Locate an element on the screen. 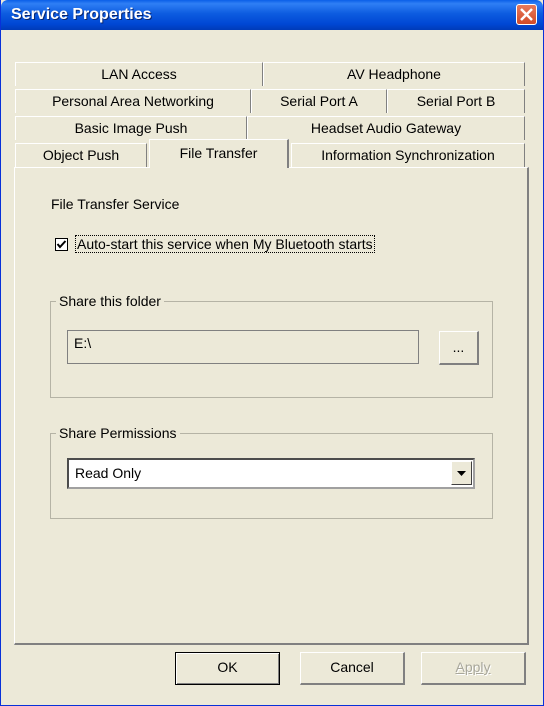  cancel-button: Cancel is located at coordinates (352, 668).